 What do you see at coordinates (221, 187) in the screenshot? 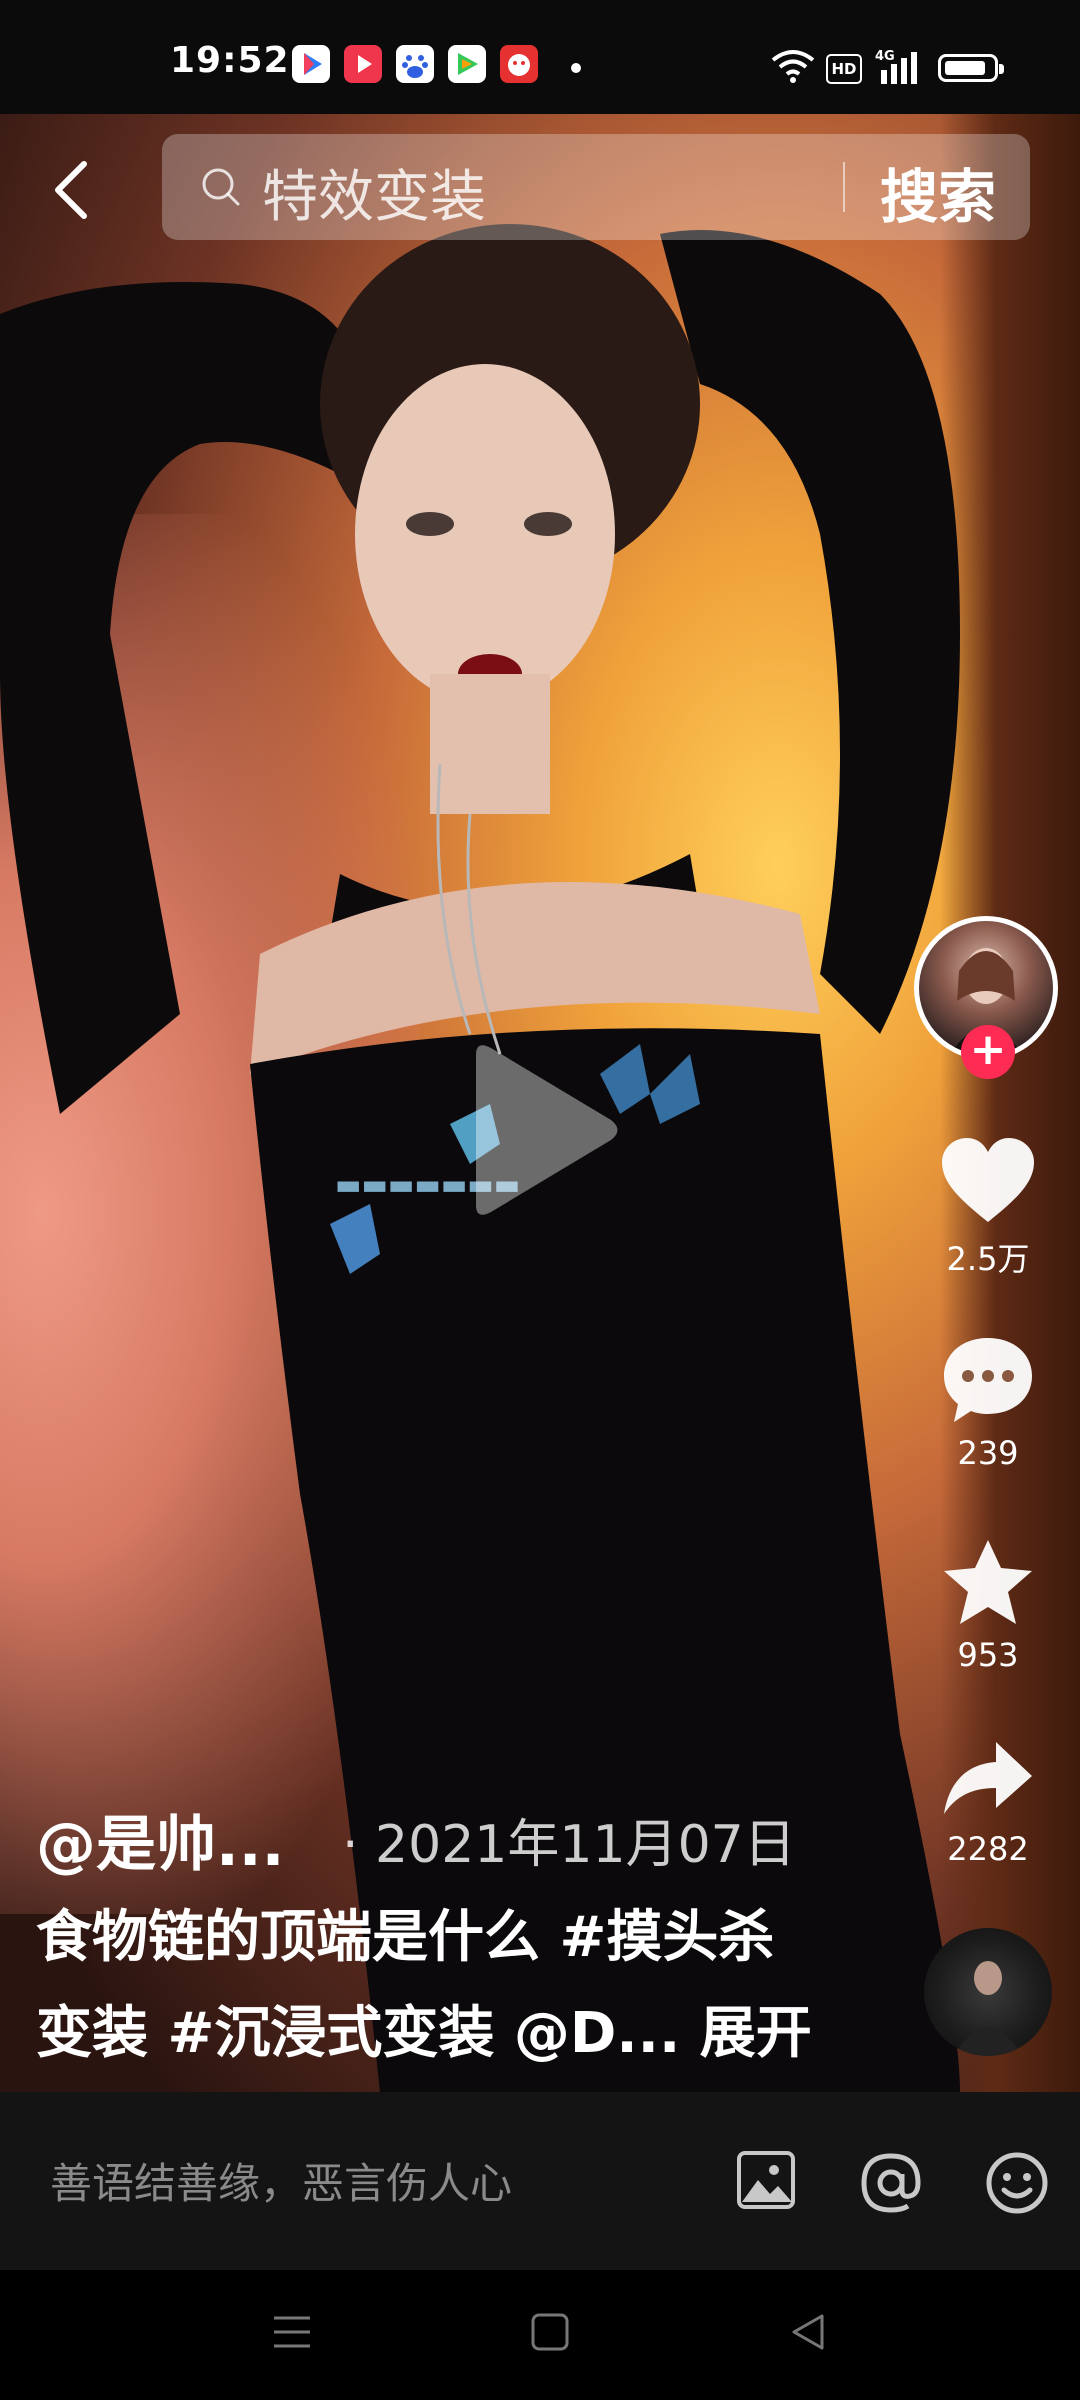
I see `search-icon` at bounding box center [221, 187].